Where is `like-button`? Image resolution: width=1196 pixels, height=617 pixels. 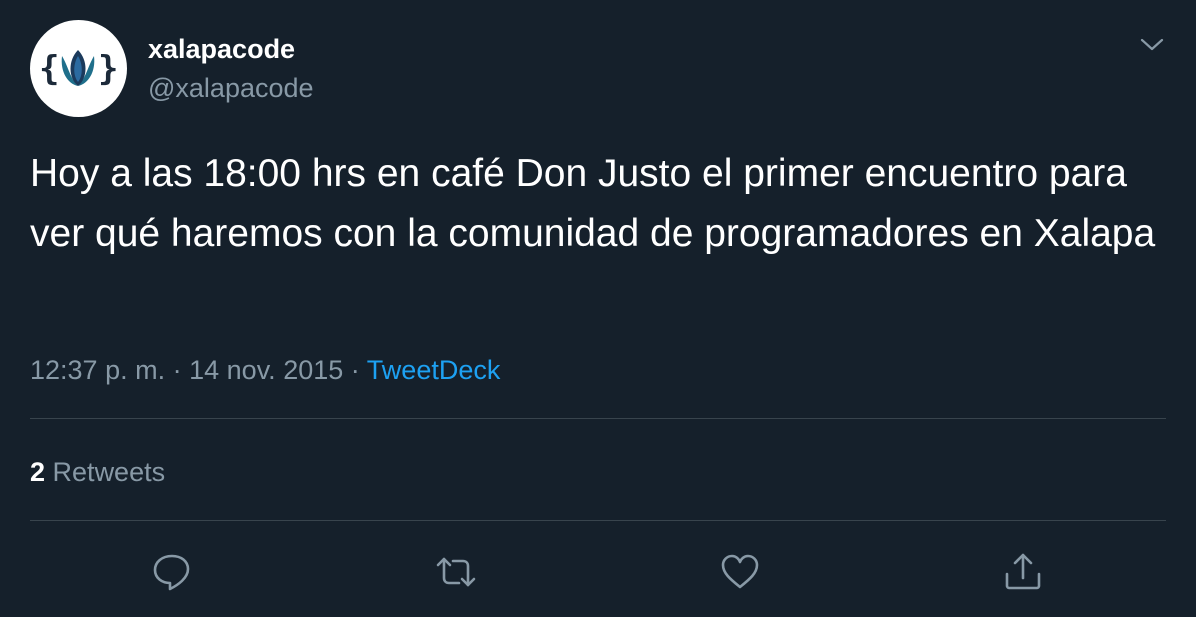 like-button is located at coordinates (740, 572).